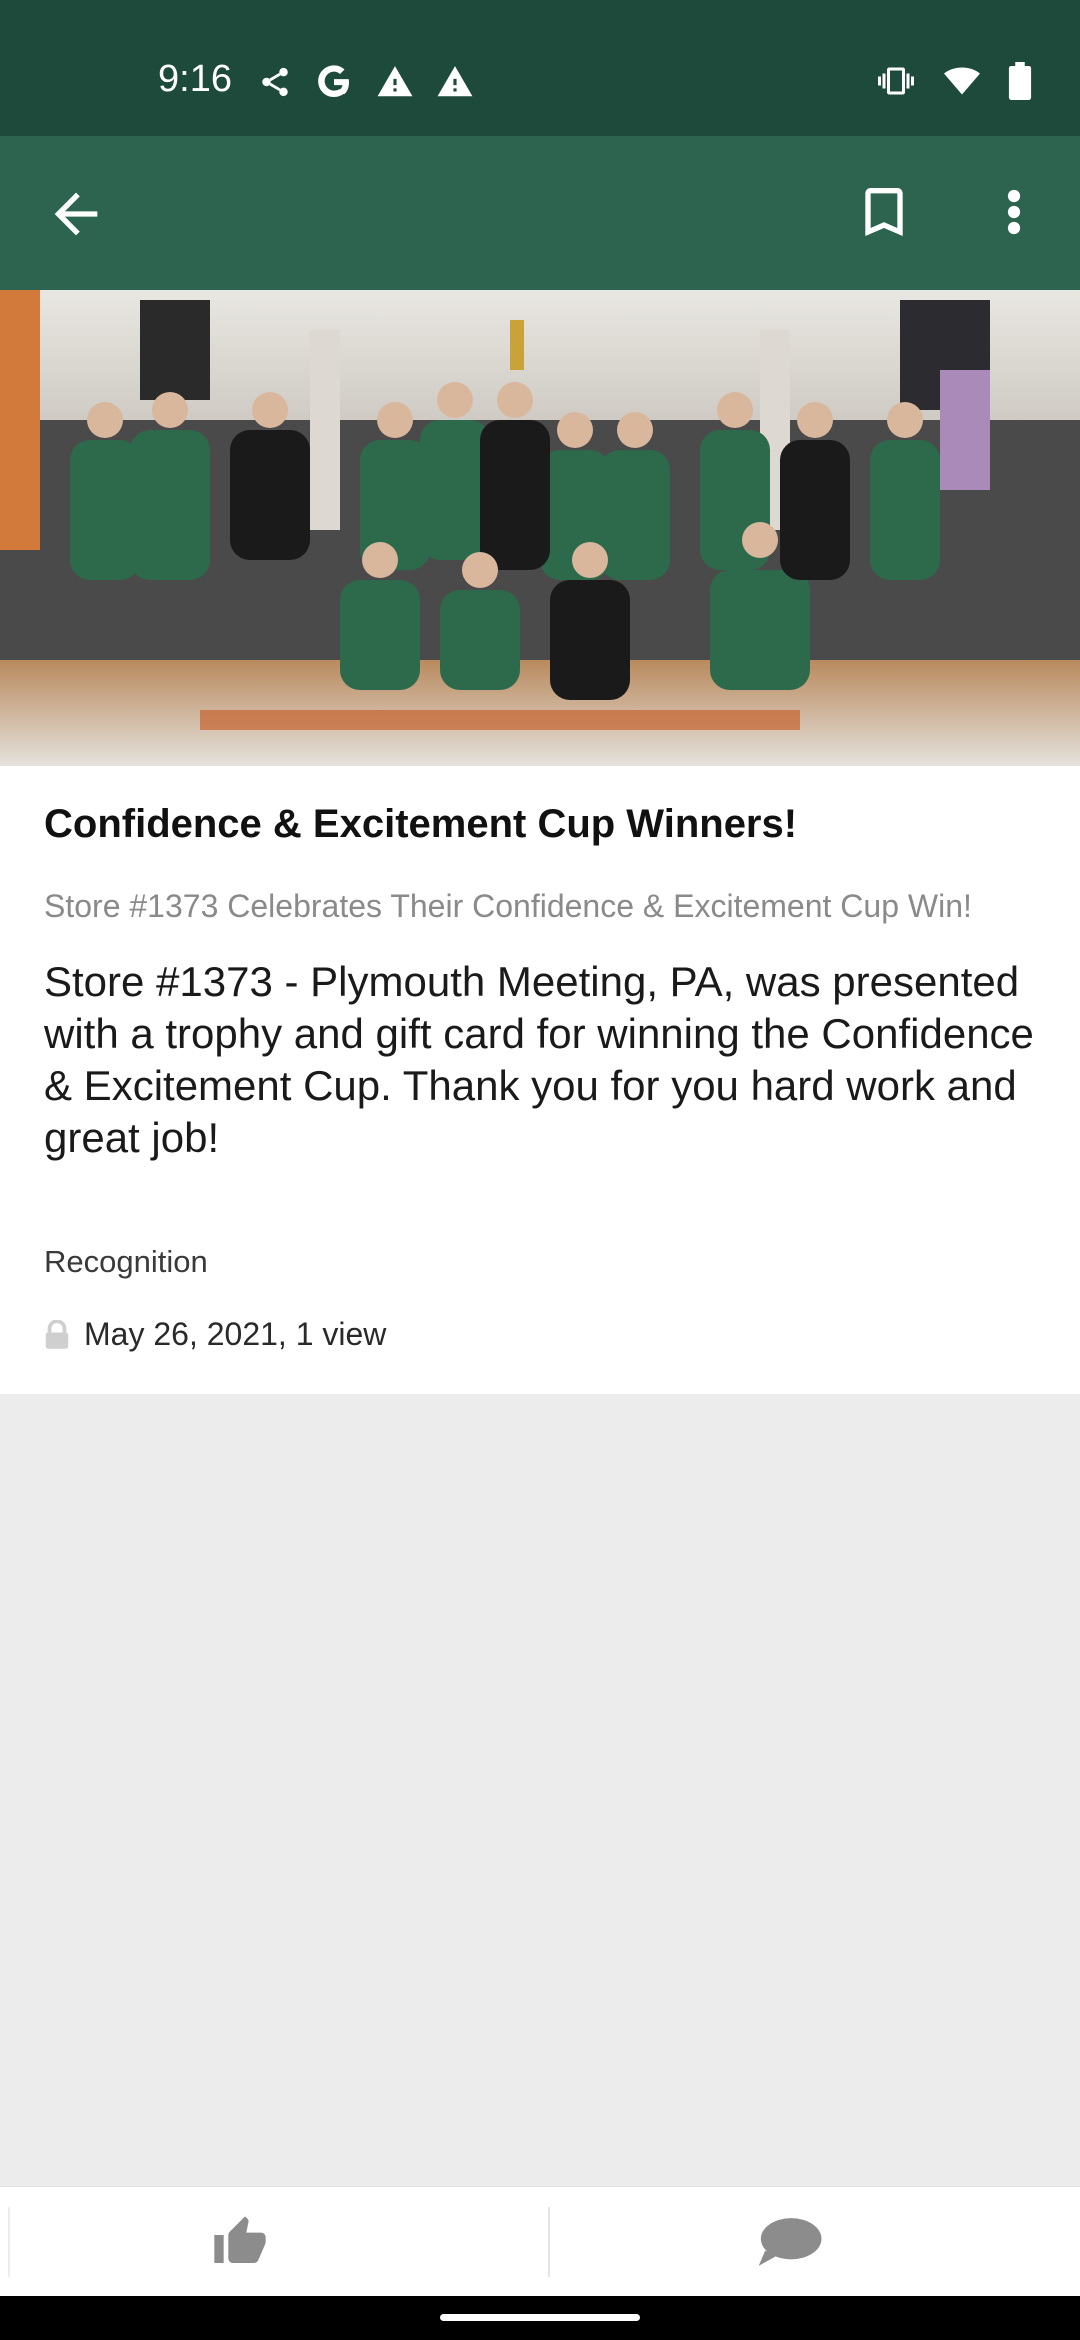 The image size is (1080, 2340). I want to click on thumbs-up-icon, so click(240, 2239).